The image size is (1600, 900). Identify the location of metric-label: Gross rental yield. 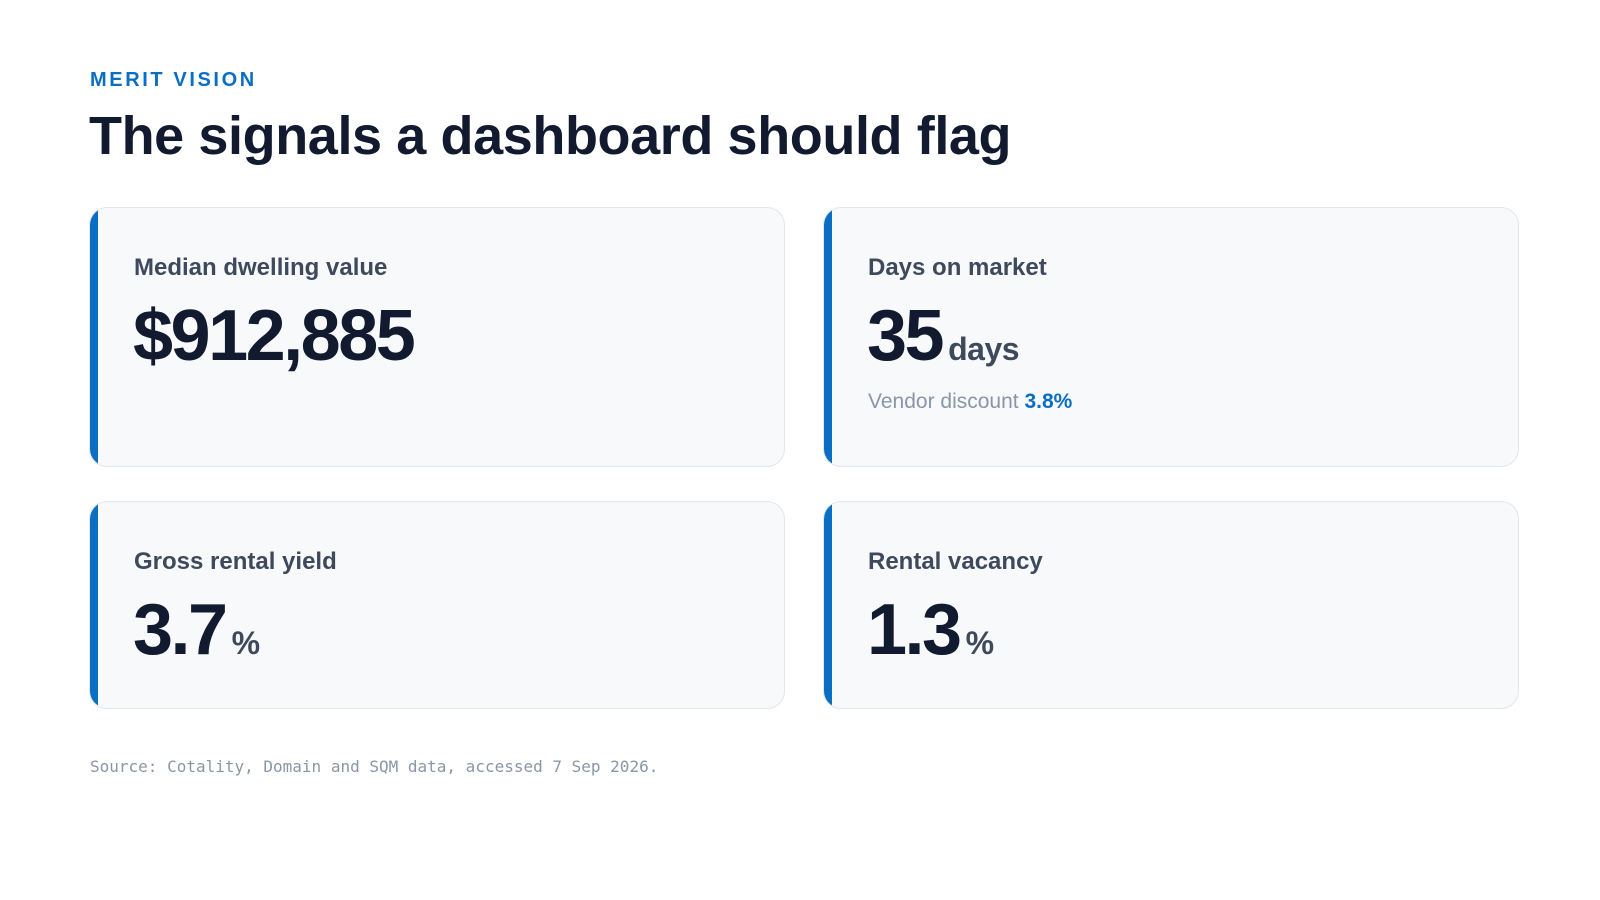
(235, 561).